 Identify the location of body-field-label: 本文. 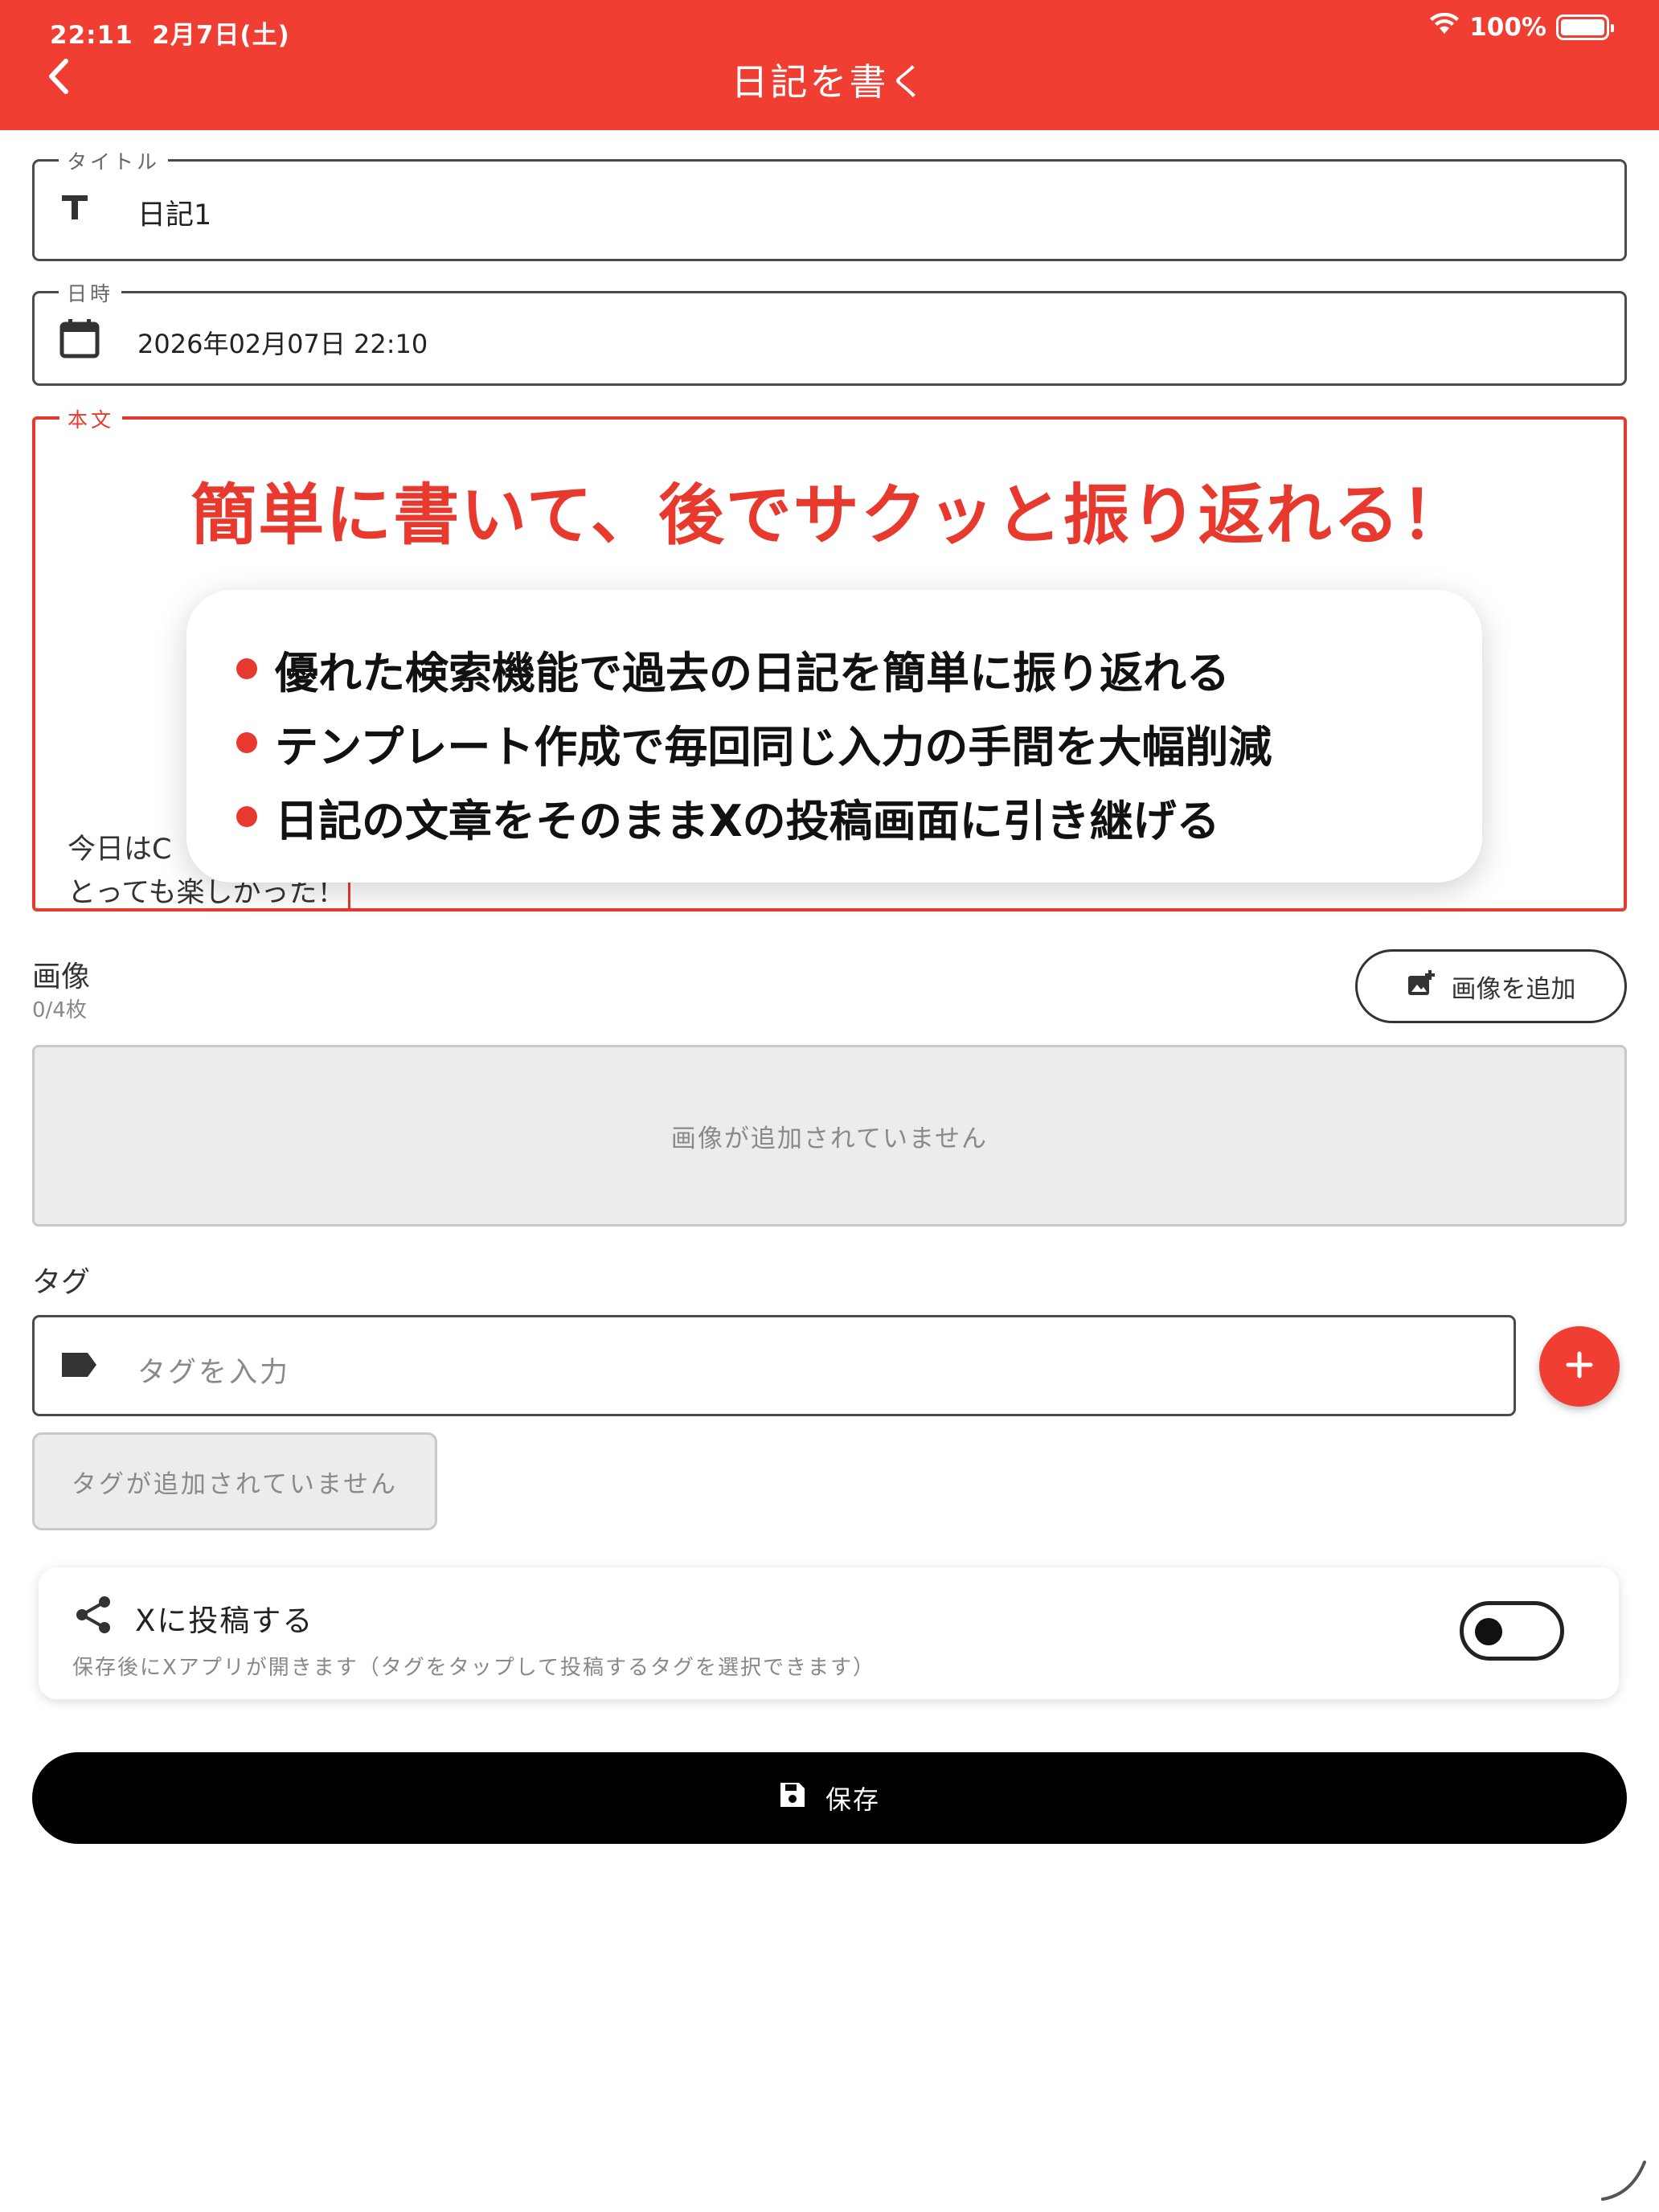
(91, 418).